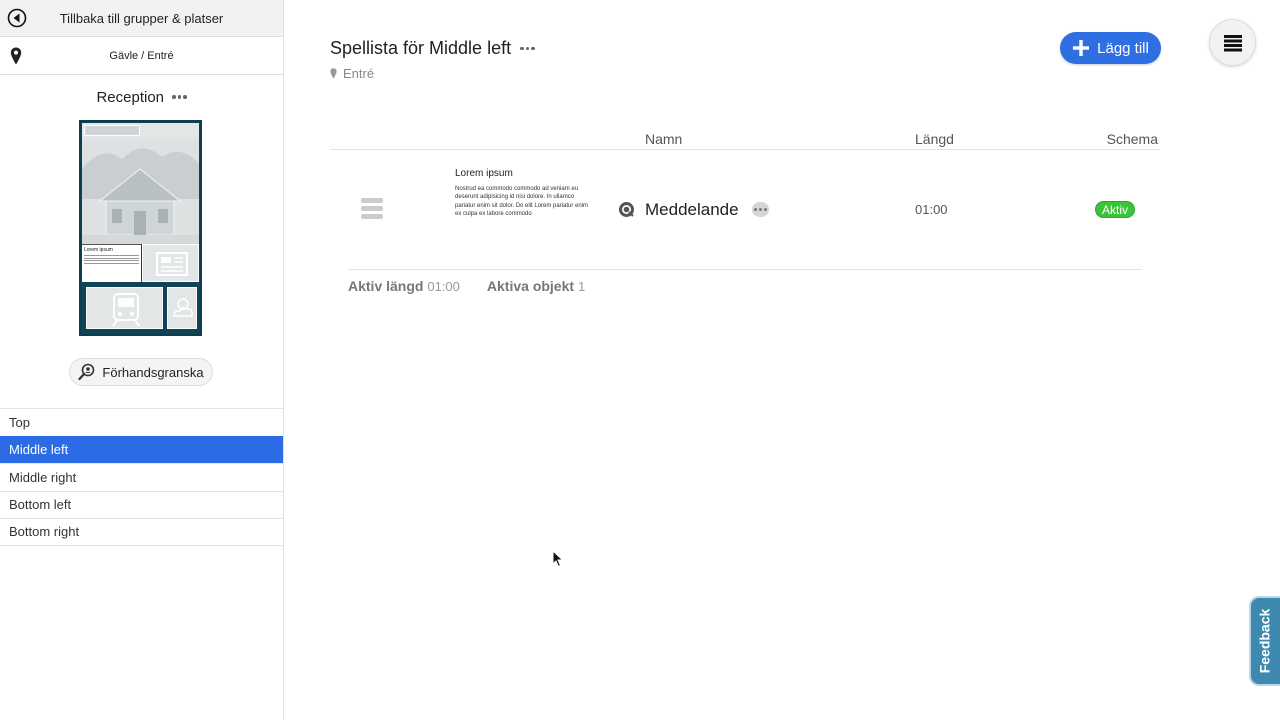 The image size is (1280, 720). I want to click on weather-icon, so click(183, 307).